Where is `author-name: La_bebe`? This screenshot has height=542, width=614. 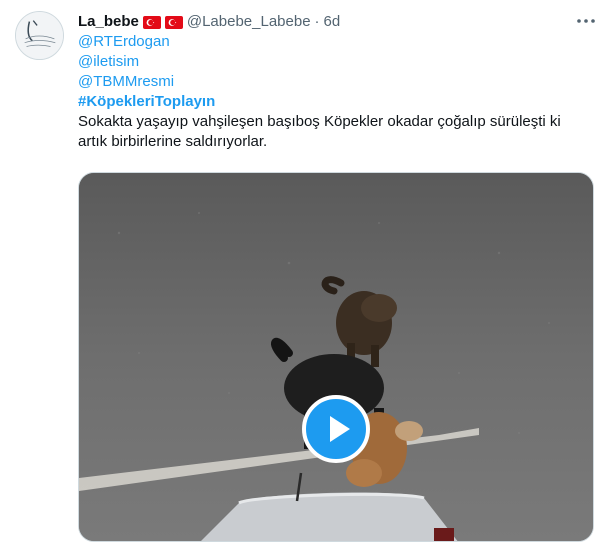
author-name: La_bebe is located at coordinates (108, 21).